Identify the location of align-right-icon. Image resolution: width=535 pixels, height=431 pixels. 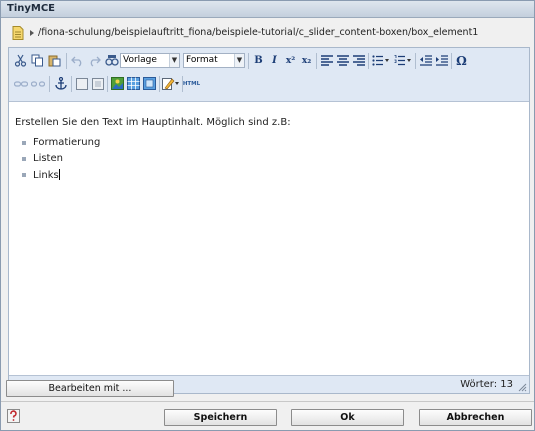
(358, 60).